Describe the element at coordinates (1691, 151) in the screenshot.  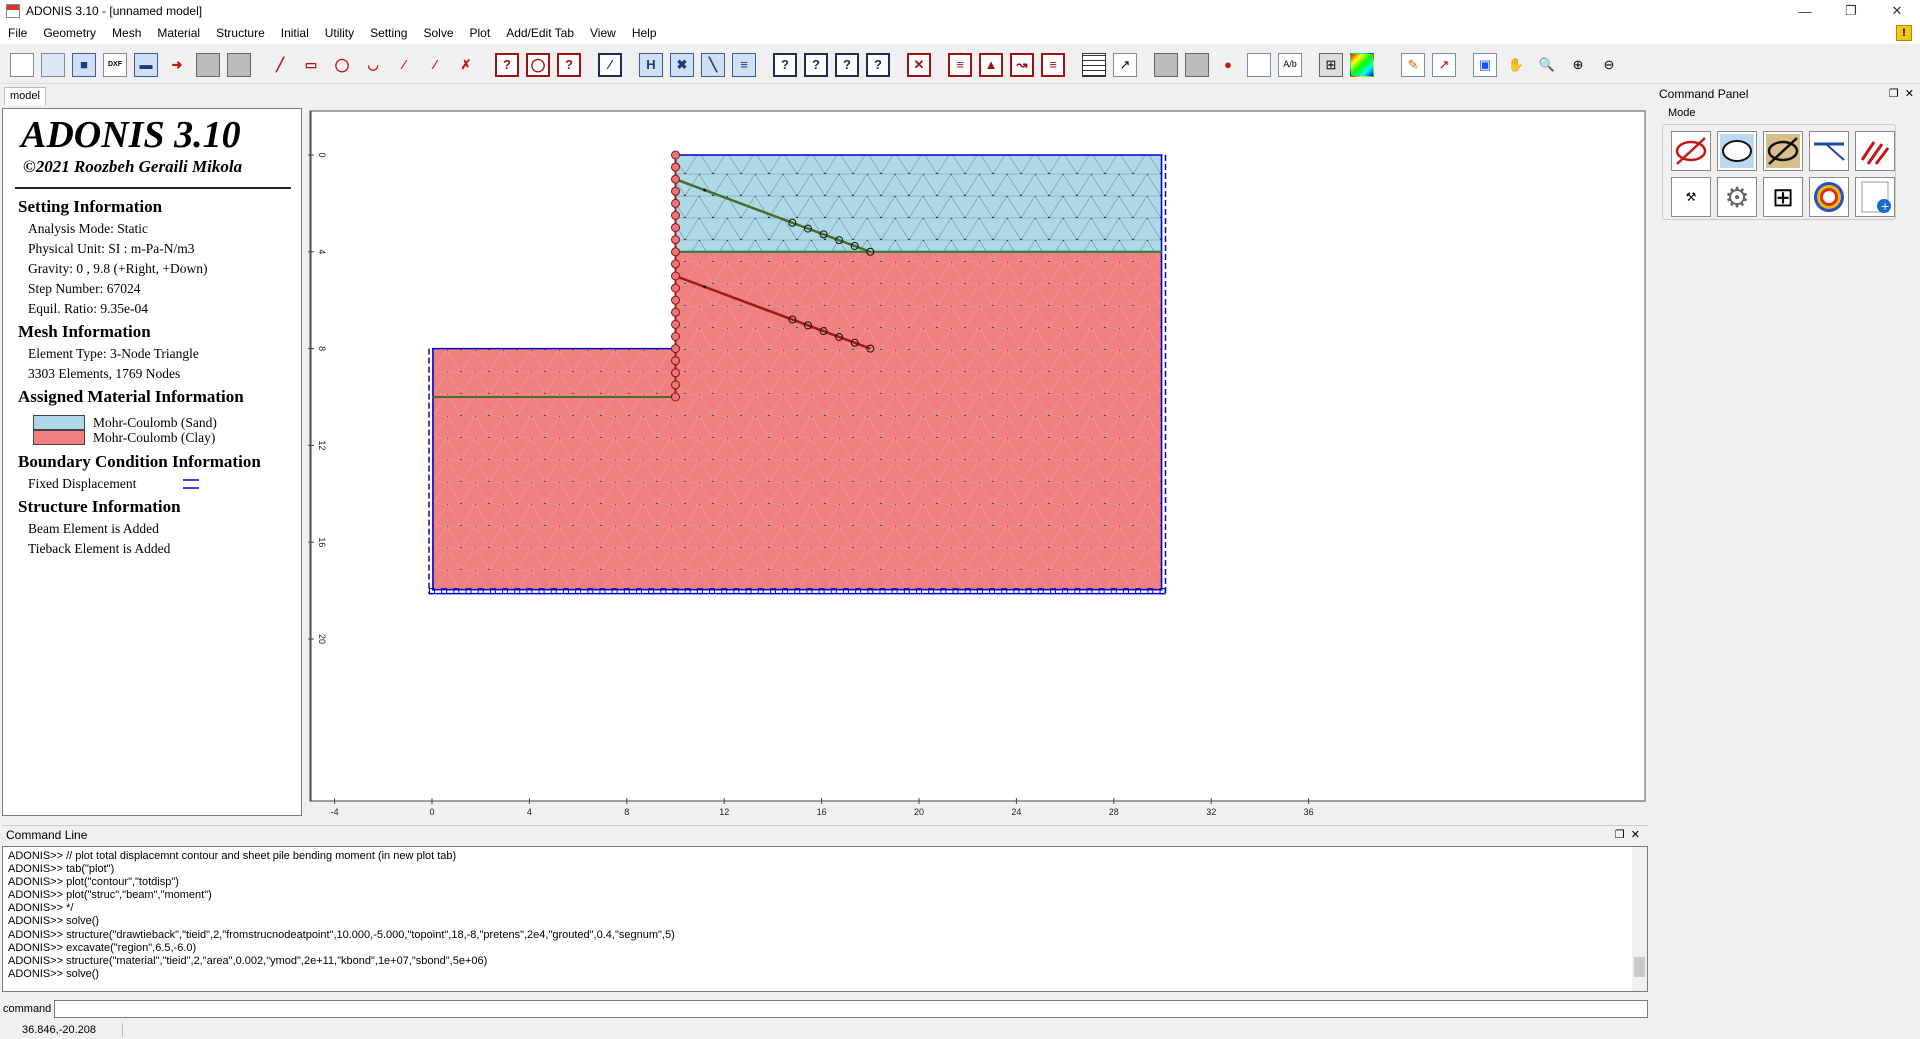
I see `geometry-mode-icon` at that location.